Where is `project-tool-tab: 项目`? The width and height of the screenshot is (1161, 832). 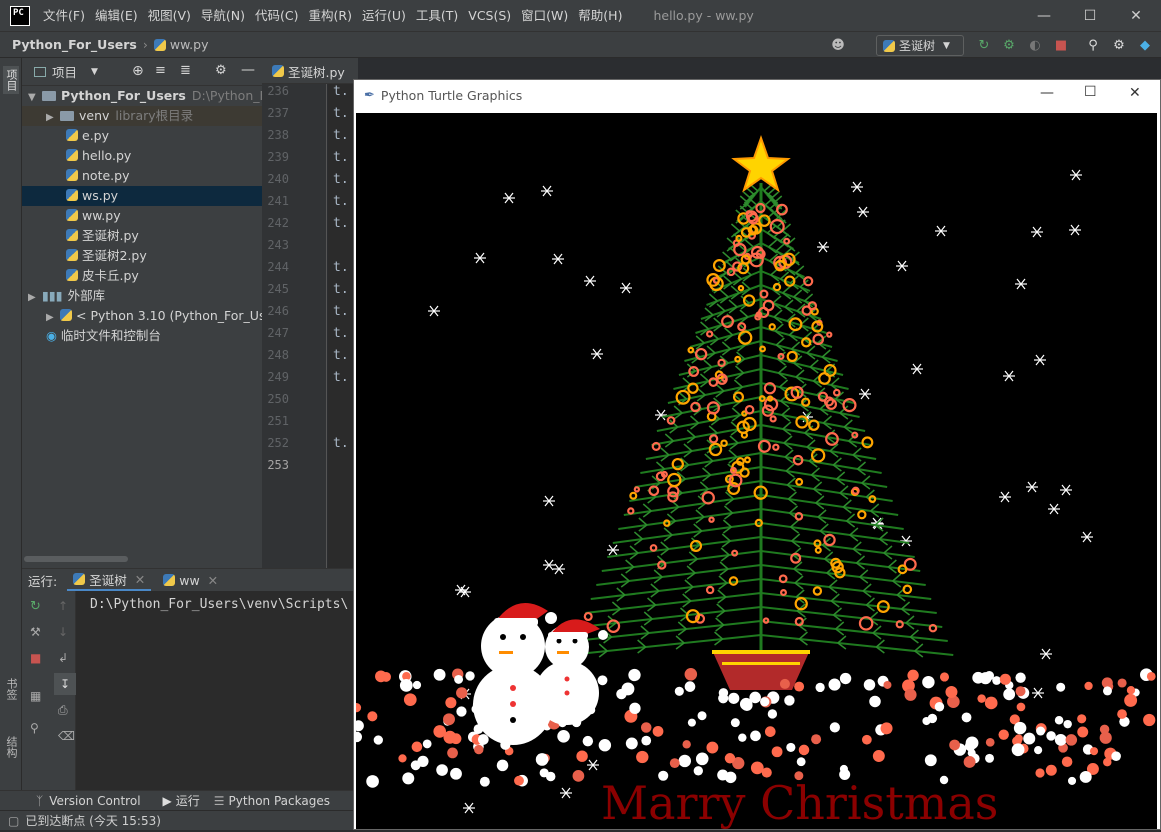 project-tool-tab: 项目 is located at coordinates (11, 80).